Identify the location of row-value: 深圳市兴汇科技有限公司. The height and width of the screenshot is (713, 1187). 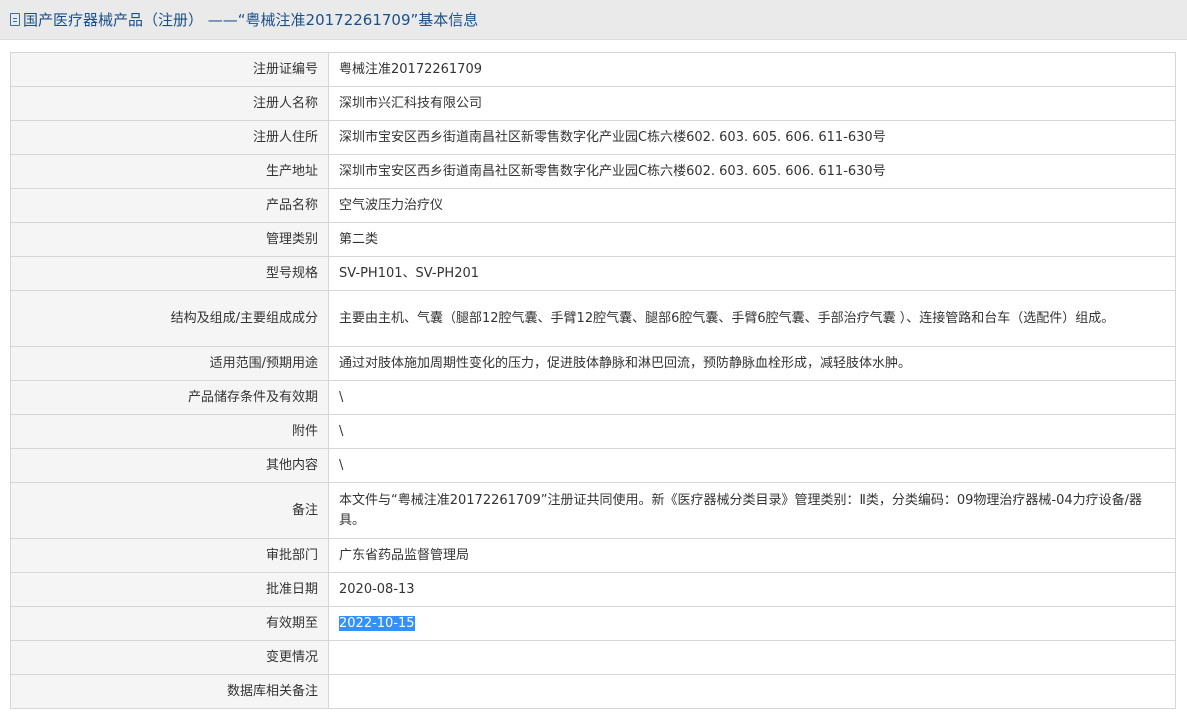
(752, 103).